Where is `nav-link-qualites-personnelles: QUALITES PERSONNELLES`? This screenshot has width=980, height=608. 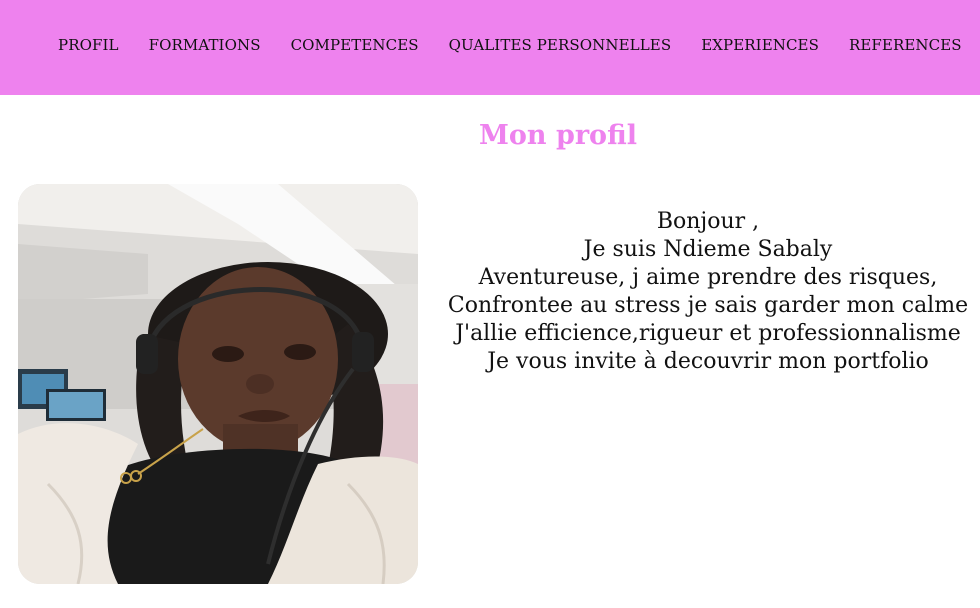 nav-link-qualites-personnelles: QUALITES PERSONNELLES is located at coordinates (560, 45).